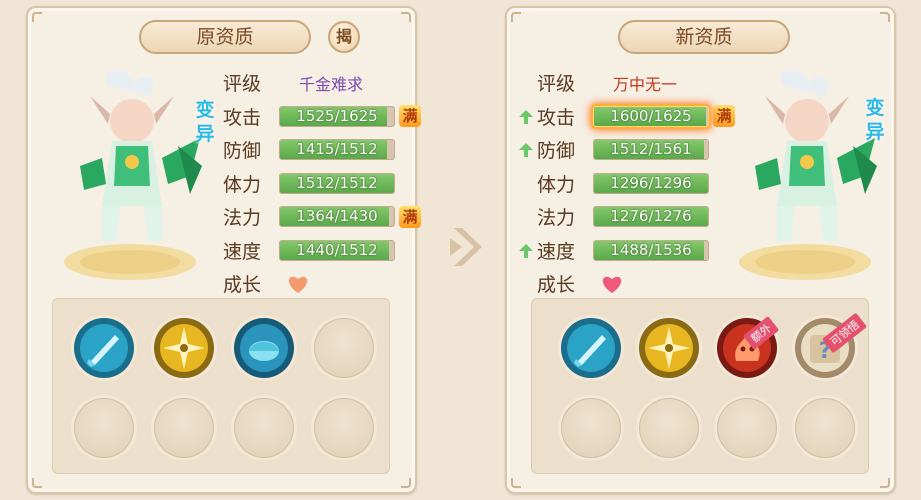 This screenshot has width=921, height=500. I want to click on grade-row: 评级 万中无一, so click(636, 83).